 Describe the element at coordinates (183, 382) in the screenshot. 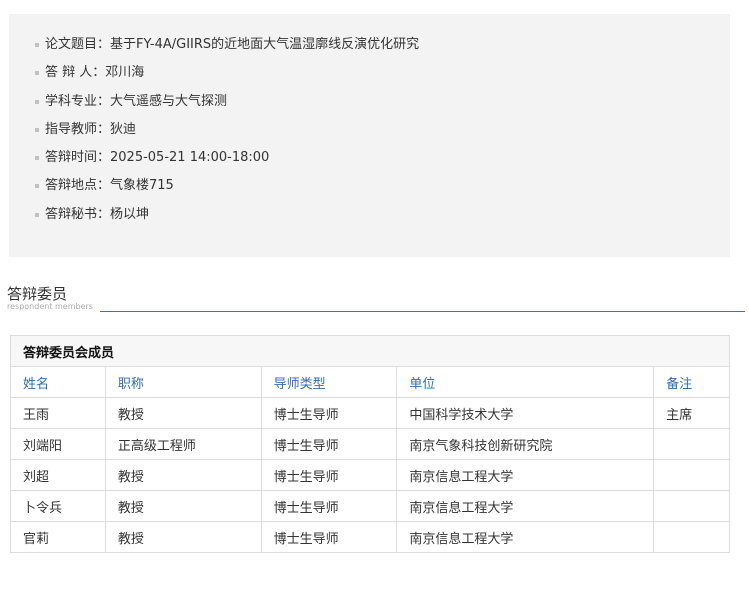

I see `column-header-title: 职称` at that location.